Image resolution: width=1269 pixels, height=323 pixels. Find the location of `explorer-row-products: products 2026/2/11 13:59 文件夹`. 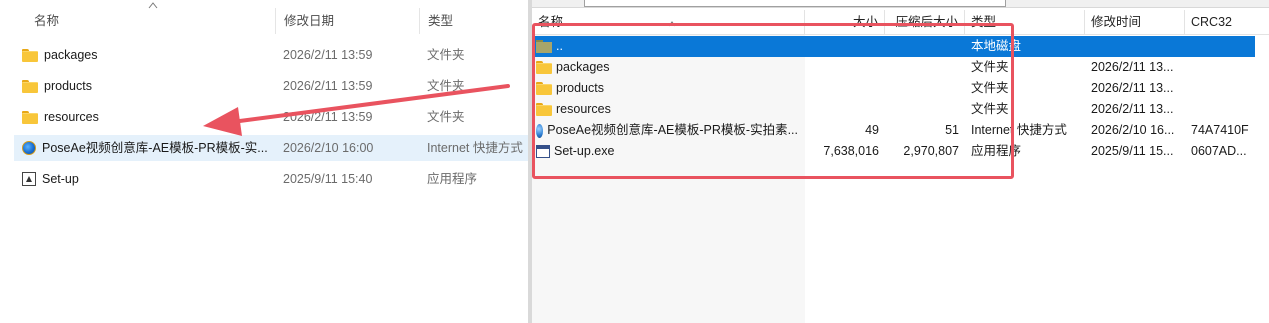

explorer-row-products: products 2026/2/11 13:59 文件夹 is located at coordinates (272, 86).